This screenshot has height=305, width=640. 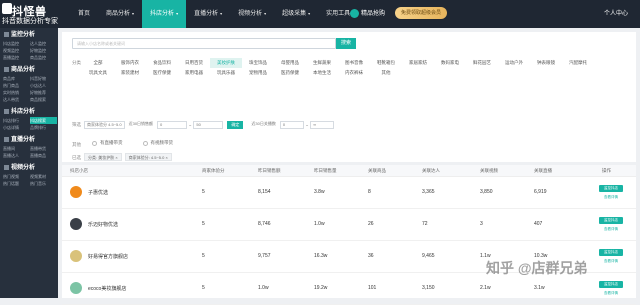 What do you see at coordinates (578, 63) in the screenshot?
I see `category-item: 汽配摩托` at bounding box center [578, 63].